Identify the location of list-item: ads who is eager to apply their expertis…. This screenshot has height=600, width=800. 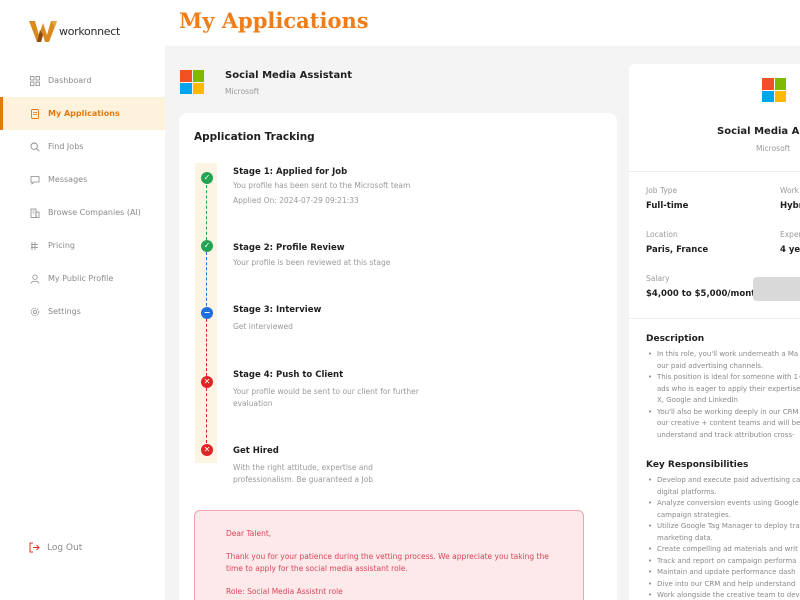
(728, 388).